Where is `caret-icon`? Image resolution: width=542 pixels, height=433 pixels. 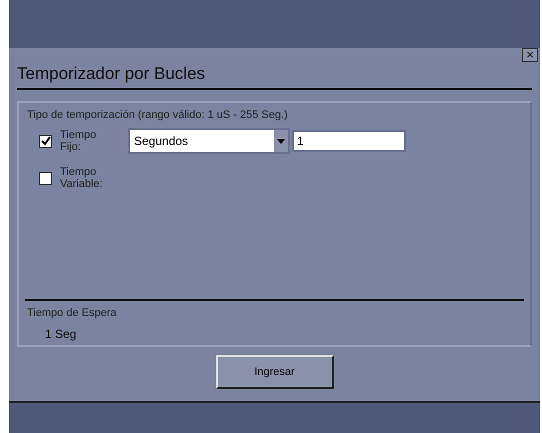
caret-icon is located at coordinates (281, 141).